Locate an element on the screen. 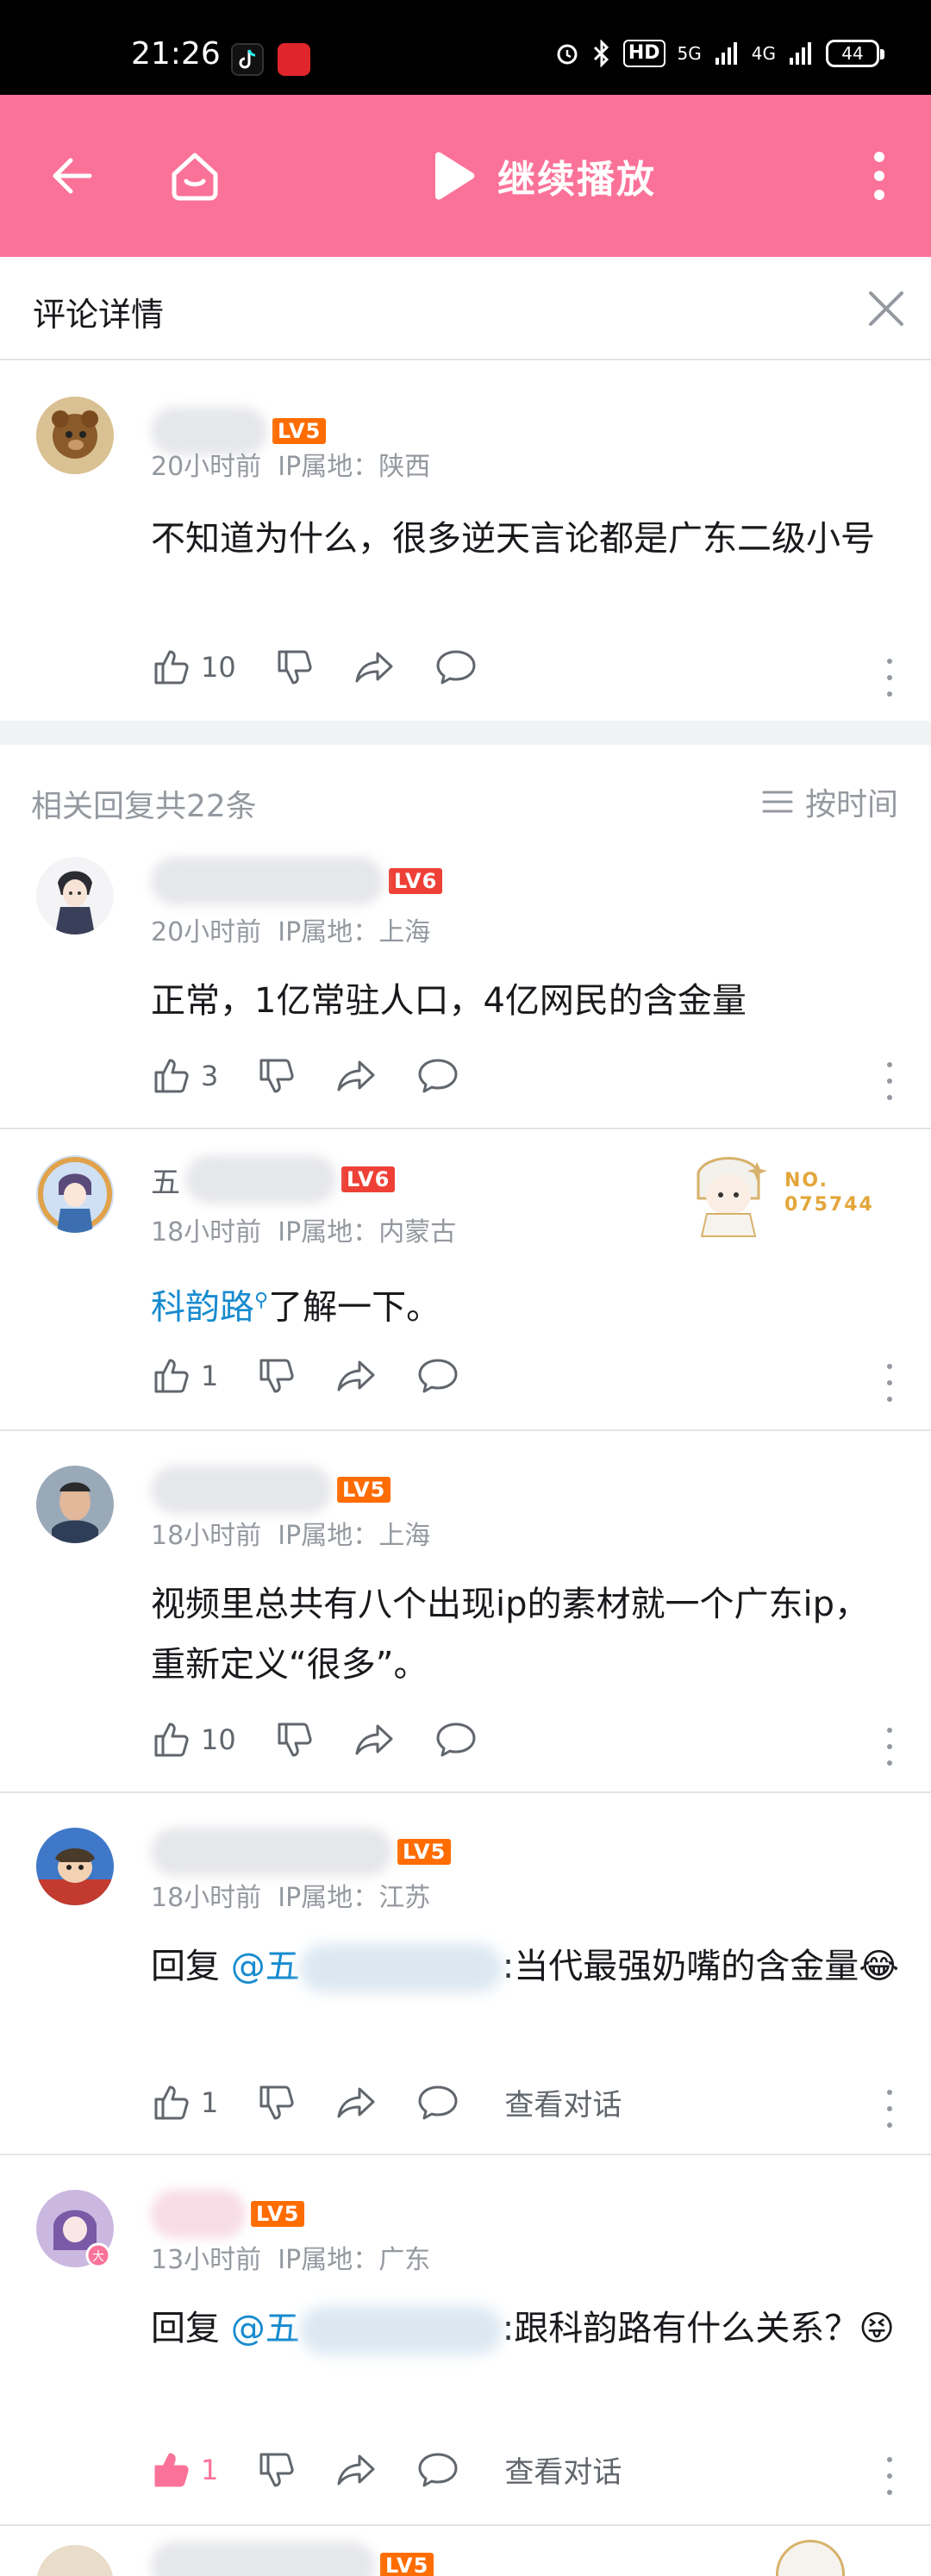 The height and width of the screenshot is (2576, 931). comment-actions: 1 查看对话 is located at coordinates (386, 2469).